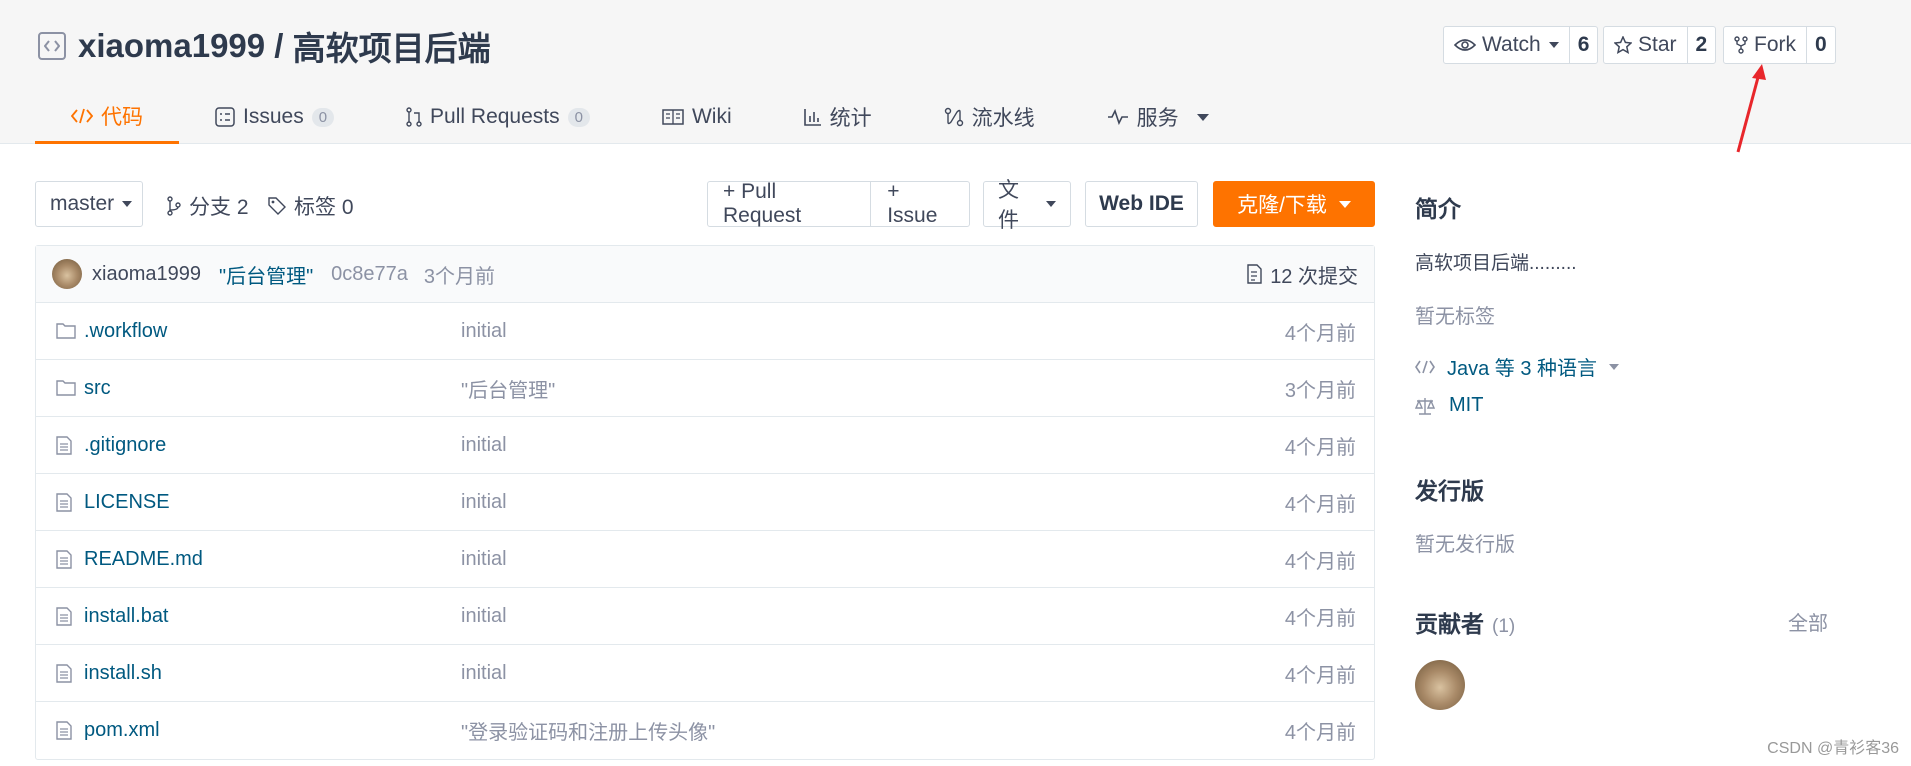 The height and width of the screenshot is (766, 1911). Describe the element at coordinates (705, 673) in the screenshot. I see `file-row: install.sh initial 4个月前` at that location.